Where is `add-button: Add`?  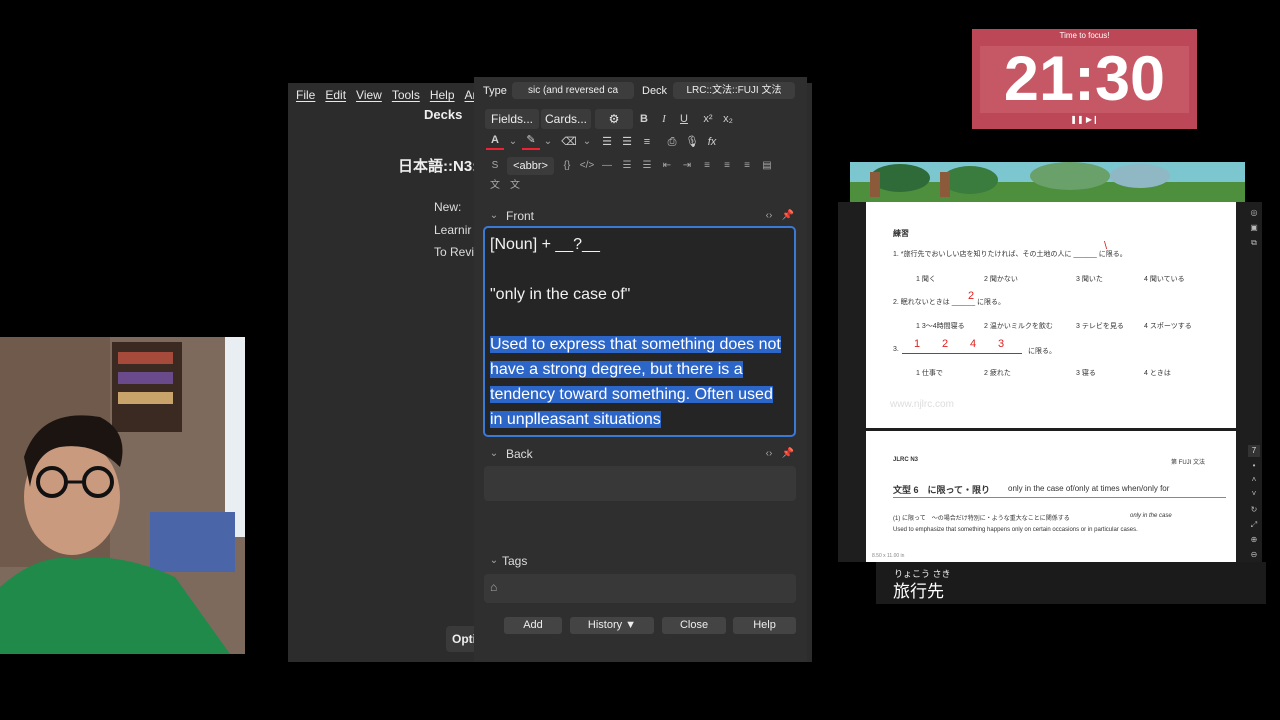
add-button: Add is located at coordinates (533, 625).